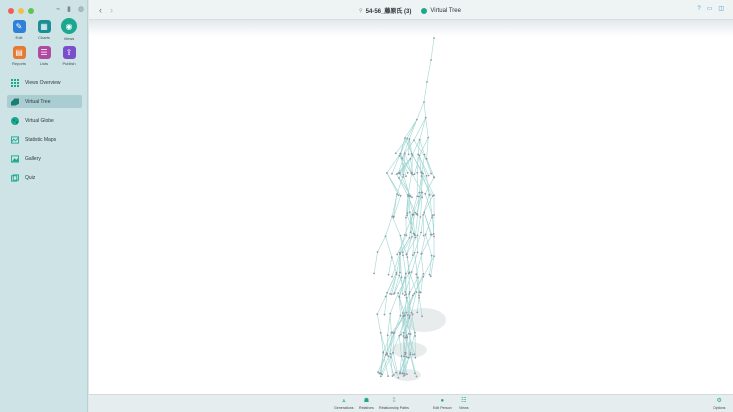 The image size is (733, 412). I want to click on back-arrow-icon: ‹, so click(100, 10).